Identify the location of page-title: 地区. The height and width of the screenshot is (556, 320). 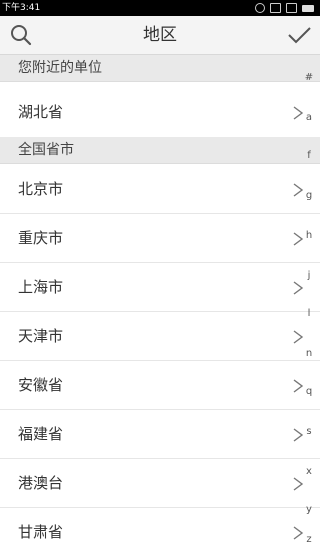
(160, 35).